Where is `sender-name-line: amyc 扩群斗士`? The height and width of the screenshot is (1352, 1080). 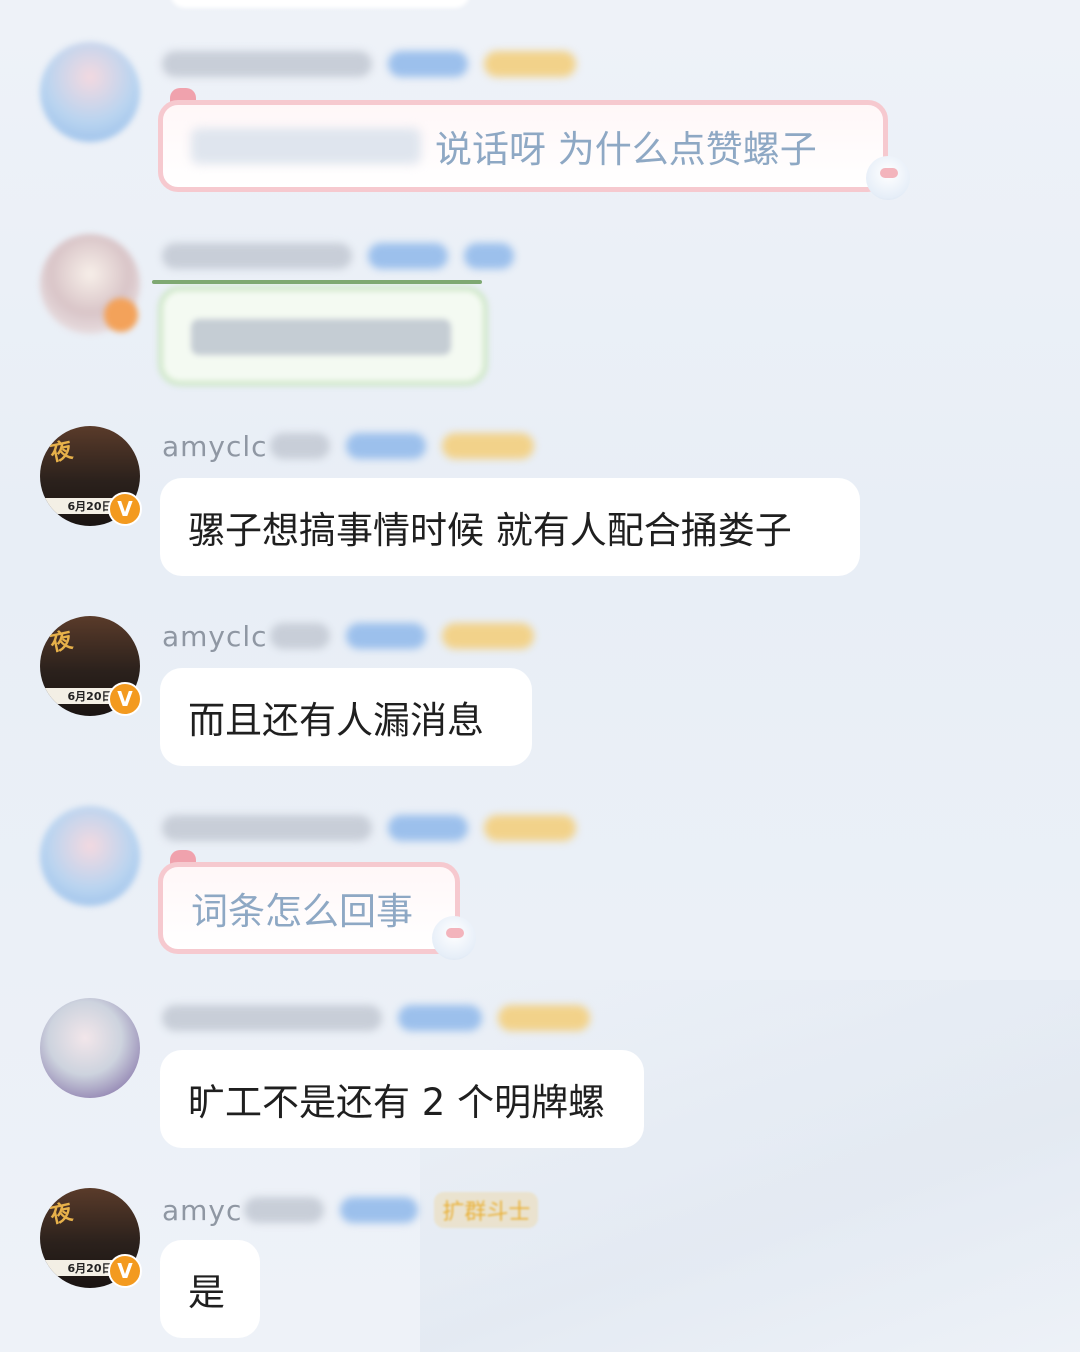 sender-name-line: amyc 扩群斗士 is located at coordinates (350, 1210).